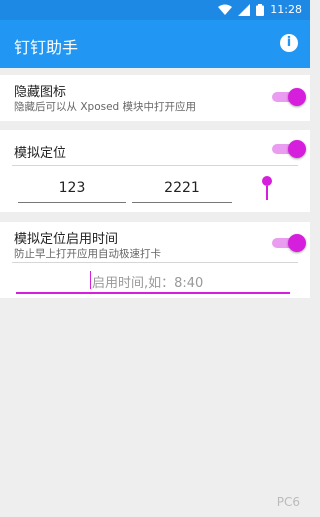 This screenshot has width=320, height=517. I want to click on location-slider, so click(267, 189).